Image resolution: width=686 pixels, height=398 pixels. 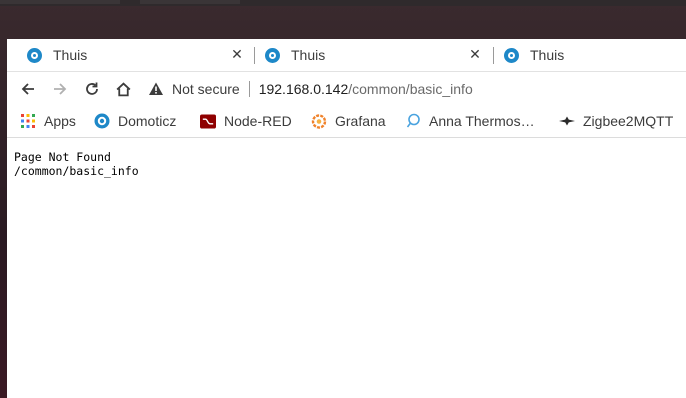 I want to click on back-button, so click(x=28, y=89).